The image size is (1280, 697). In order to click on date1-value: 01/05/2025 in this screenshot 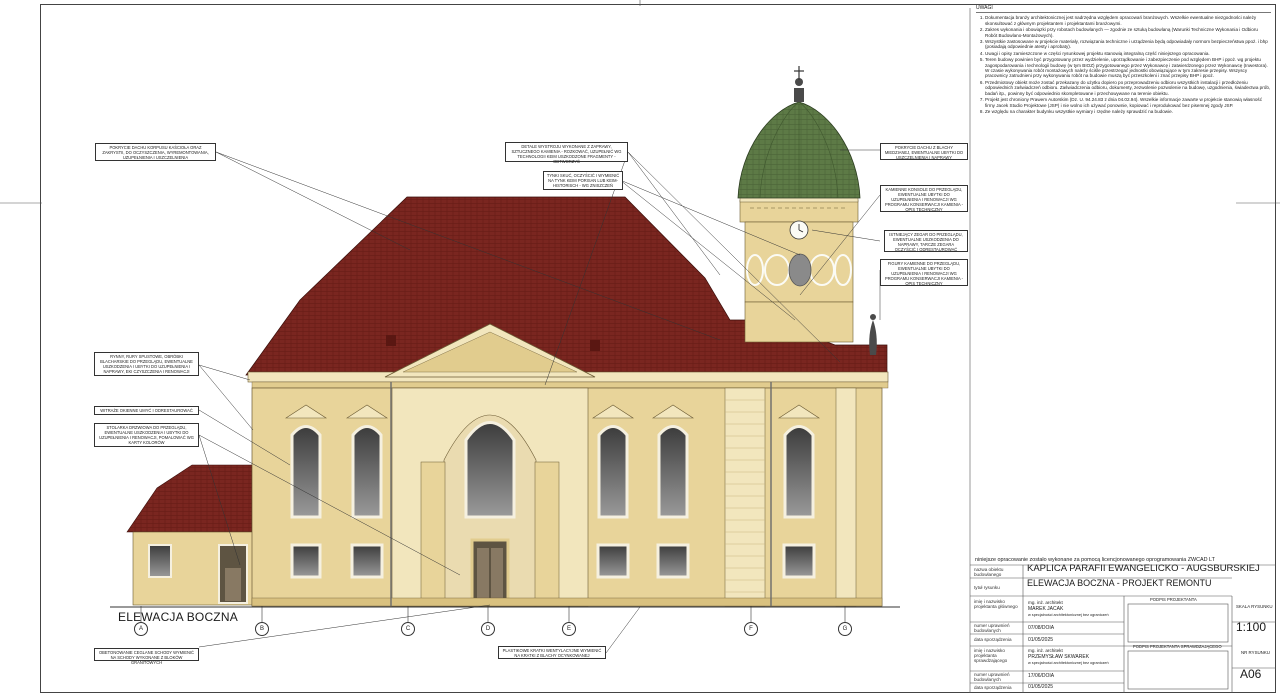, I will do `click(1041, 640)`.